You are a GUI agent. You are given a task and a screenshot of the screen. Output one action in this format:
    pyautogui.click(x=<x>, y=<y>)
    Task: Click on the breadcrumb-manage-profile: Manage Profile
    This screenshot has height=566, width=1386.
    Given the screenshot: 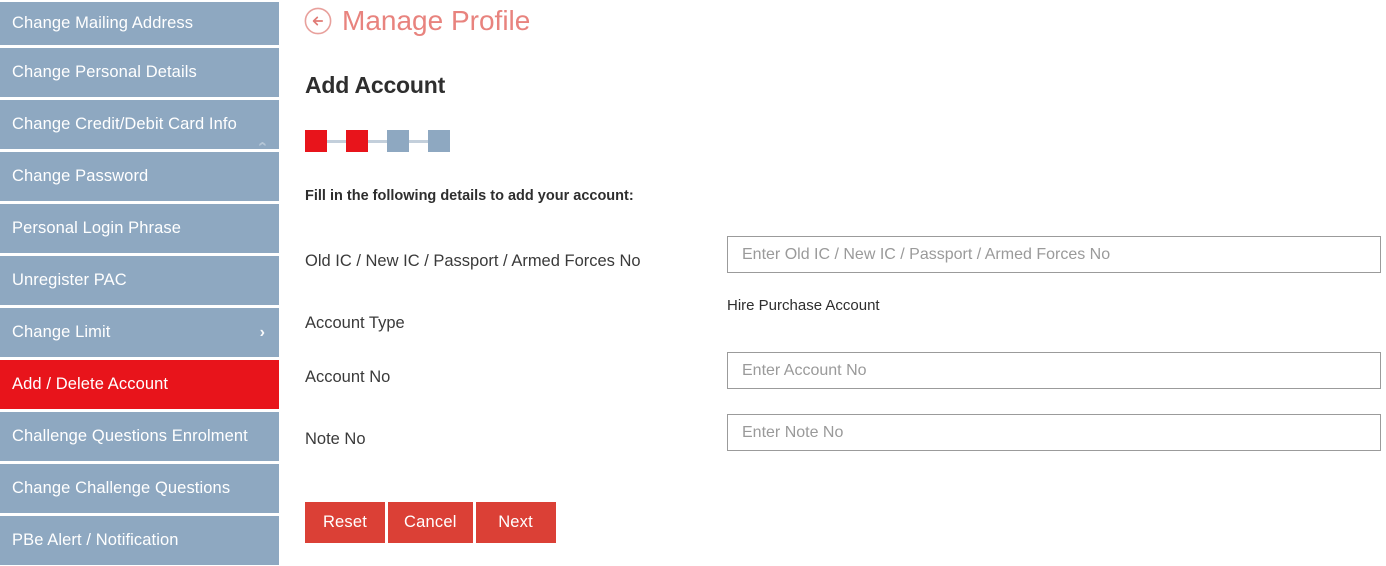 What is the action you would take?
    pyautogui.click(x=416, y=21)
    